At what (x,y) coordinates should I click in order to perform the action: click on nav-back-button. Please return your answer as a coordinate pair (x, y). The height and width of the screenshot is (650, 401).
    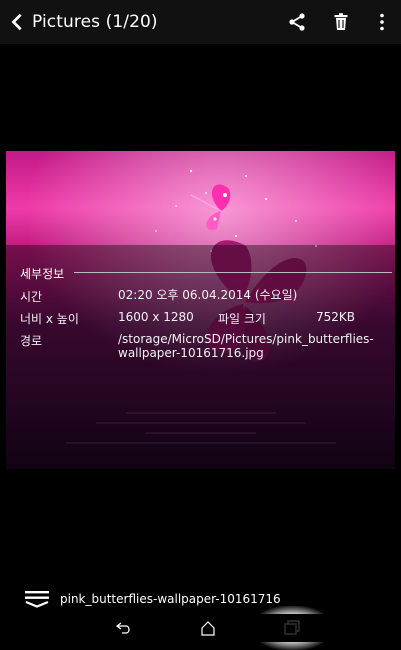
    Looking at the image, I should click on (124, 628).